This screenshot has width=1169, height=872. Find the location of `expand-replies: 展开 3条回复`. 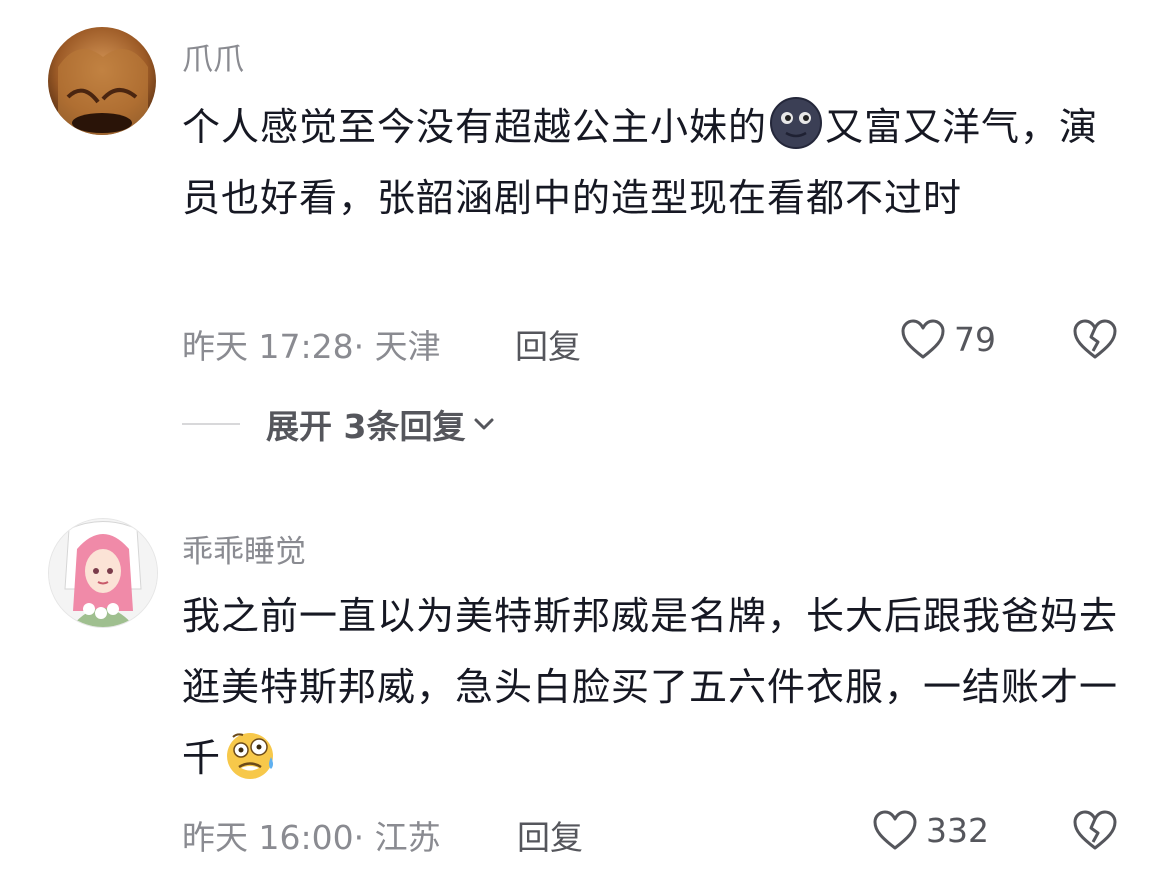

expand-replies: 展开 3条回复 is located at coordinates (339, 424).